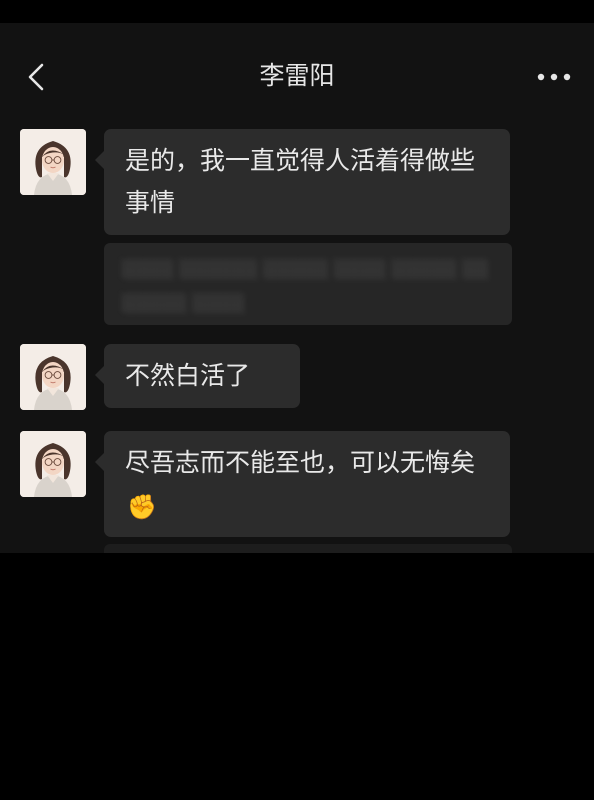 This screenshot has width=594, height=800. I want to click on blurred-message: ░░░░ ░░░░░░ ░░░░░, so click(308, 548).